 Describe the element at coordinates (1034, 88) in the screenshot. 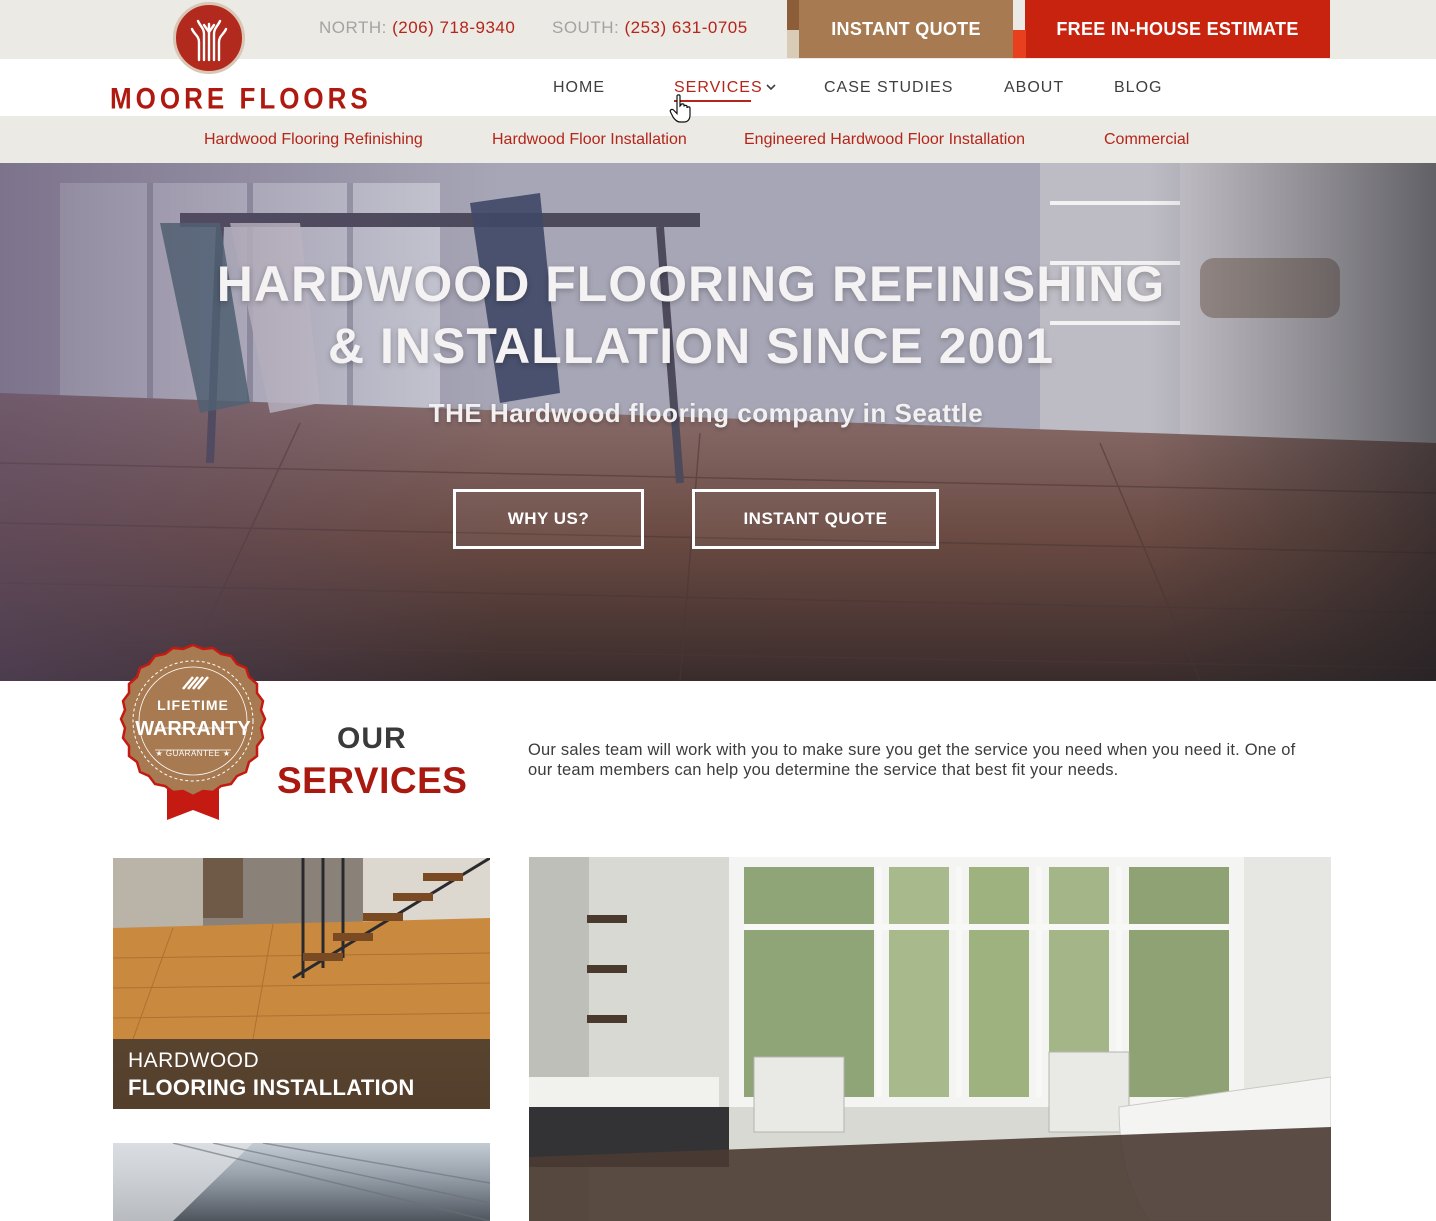

I see `nav-item-about: ABOUT` at that location.